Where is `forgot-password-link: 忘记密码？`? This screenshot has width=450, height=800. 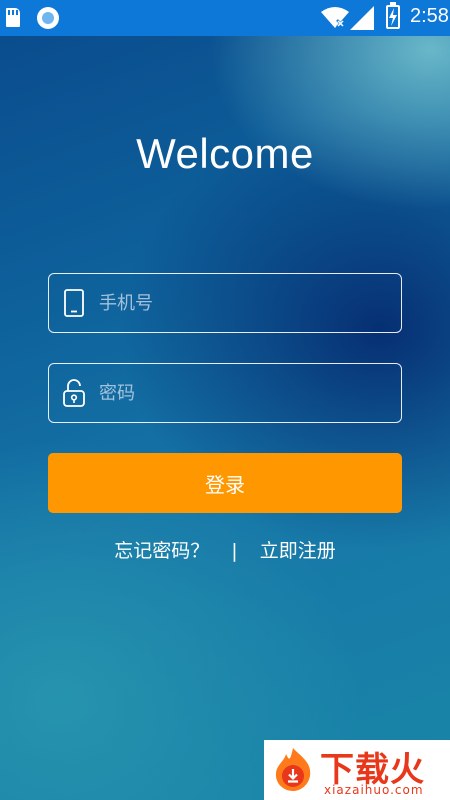 forgot-password-link: 忘记密码？ is located at coordinates (161, 551).